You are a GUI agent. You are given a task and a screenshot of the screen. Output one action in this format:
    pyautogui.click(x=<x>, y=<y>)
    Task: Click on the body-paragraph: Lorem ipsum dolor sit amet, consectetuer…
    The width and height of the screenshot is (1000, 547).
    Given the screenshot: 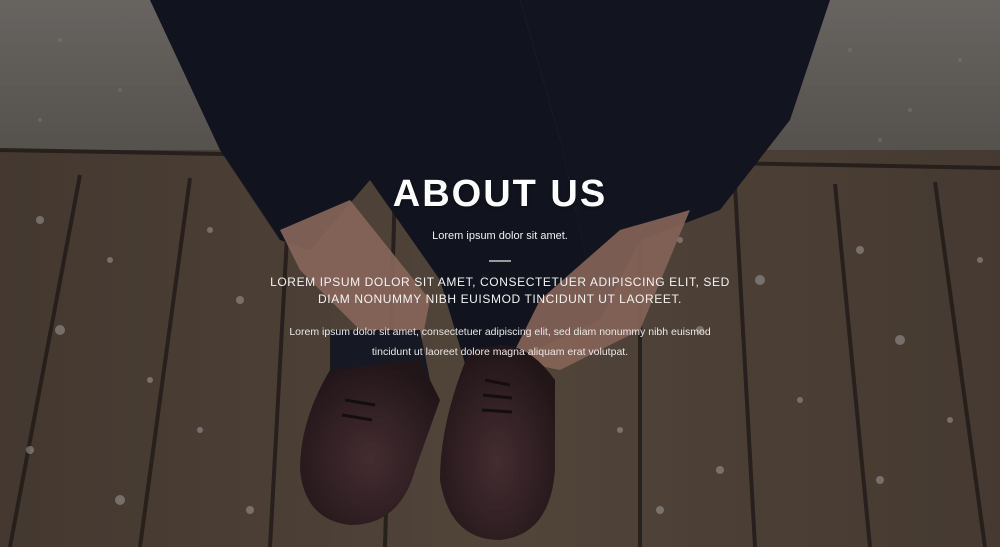 What is the action you would take?
    pyautogui.click(x=500, y=342)
    